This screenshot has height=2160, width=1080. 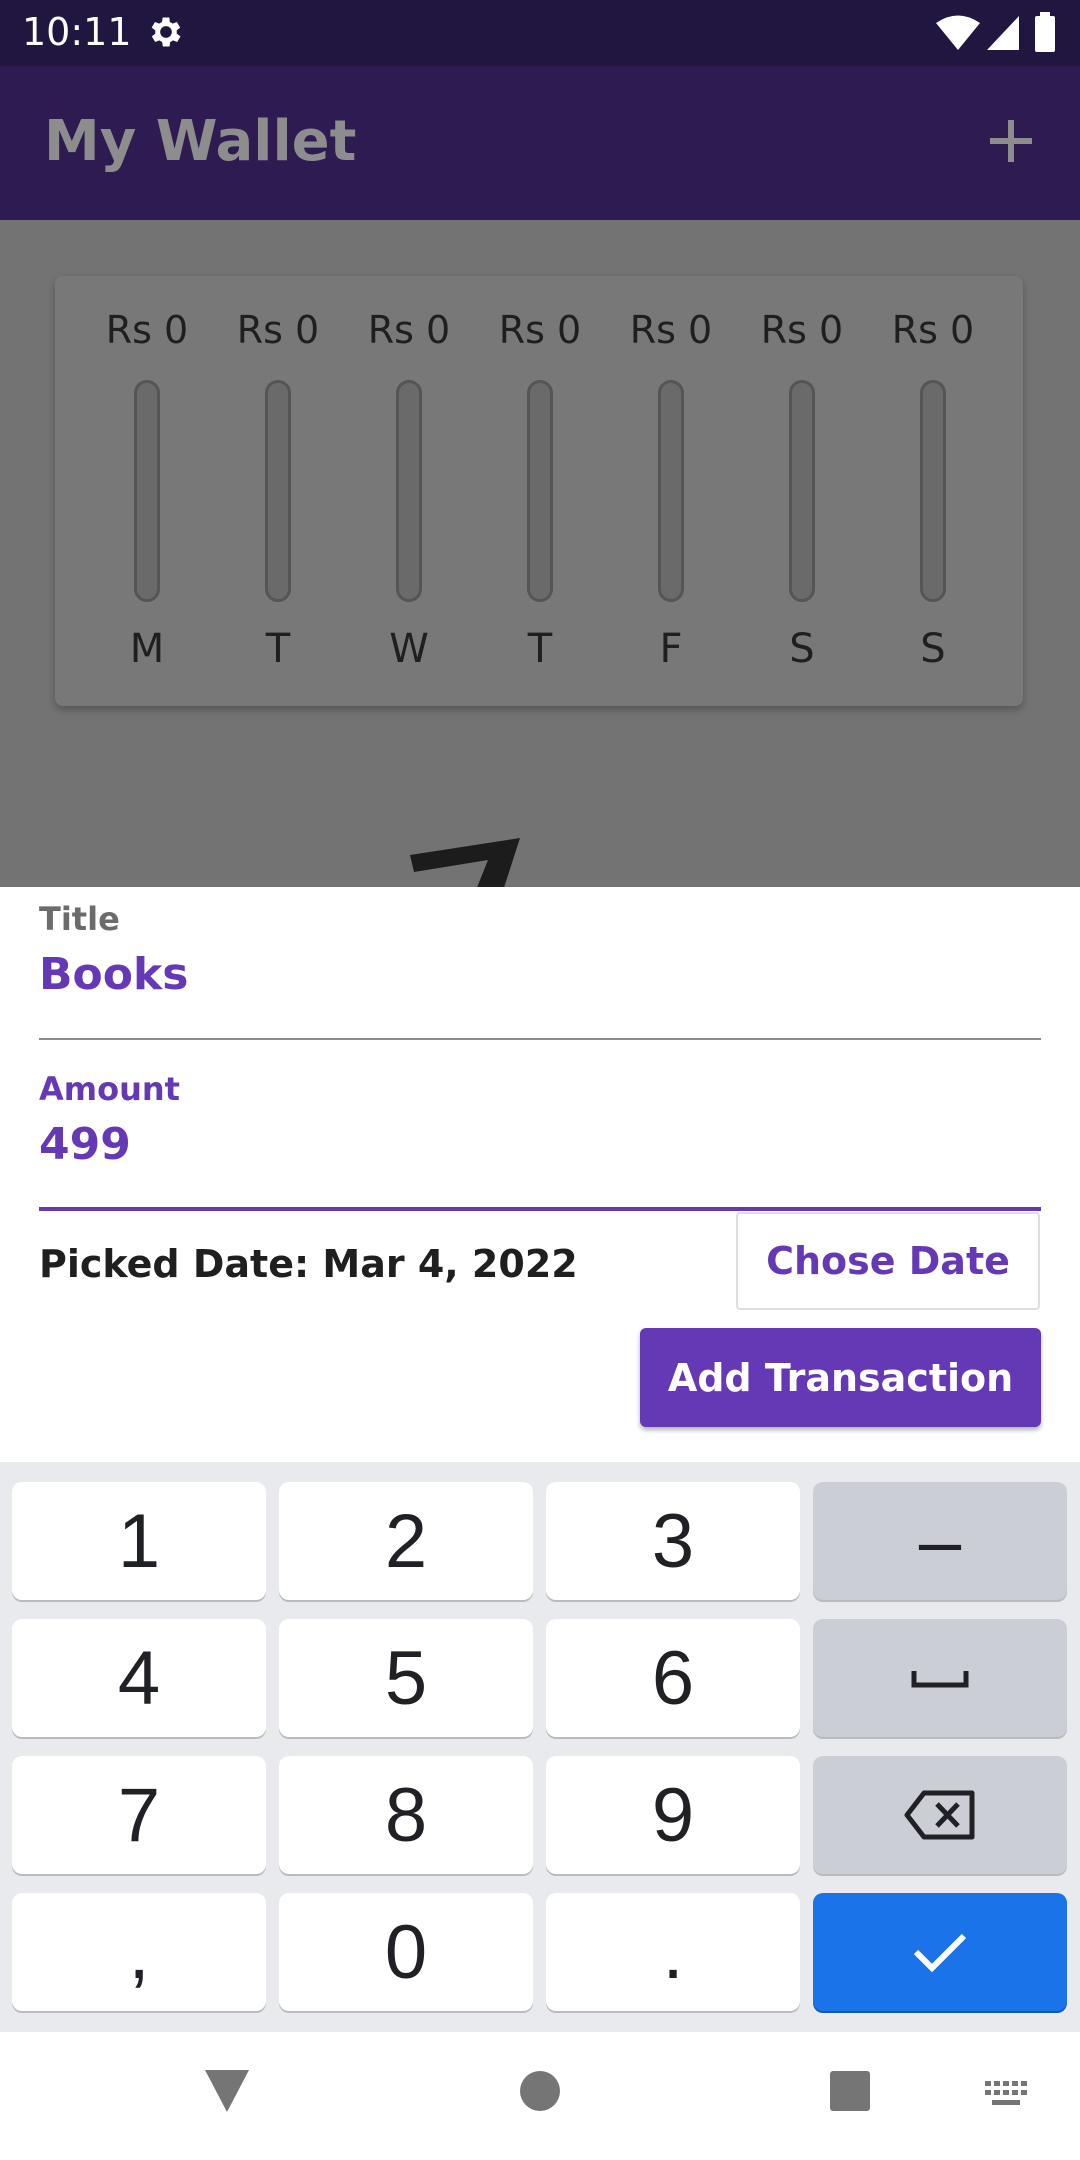 I want to click on back-icon, so click(x=227, y=2091).